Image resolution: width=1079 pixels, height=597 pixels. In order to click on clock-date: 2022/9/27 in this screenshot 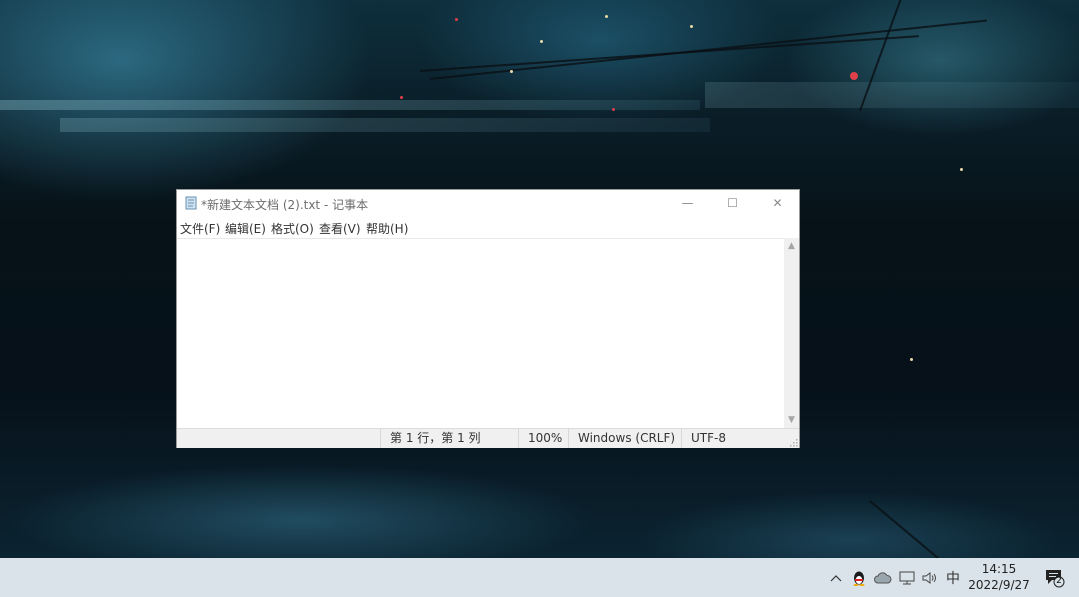, I will do `click(999, 585)`.